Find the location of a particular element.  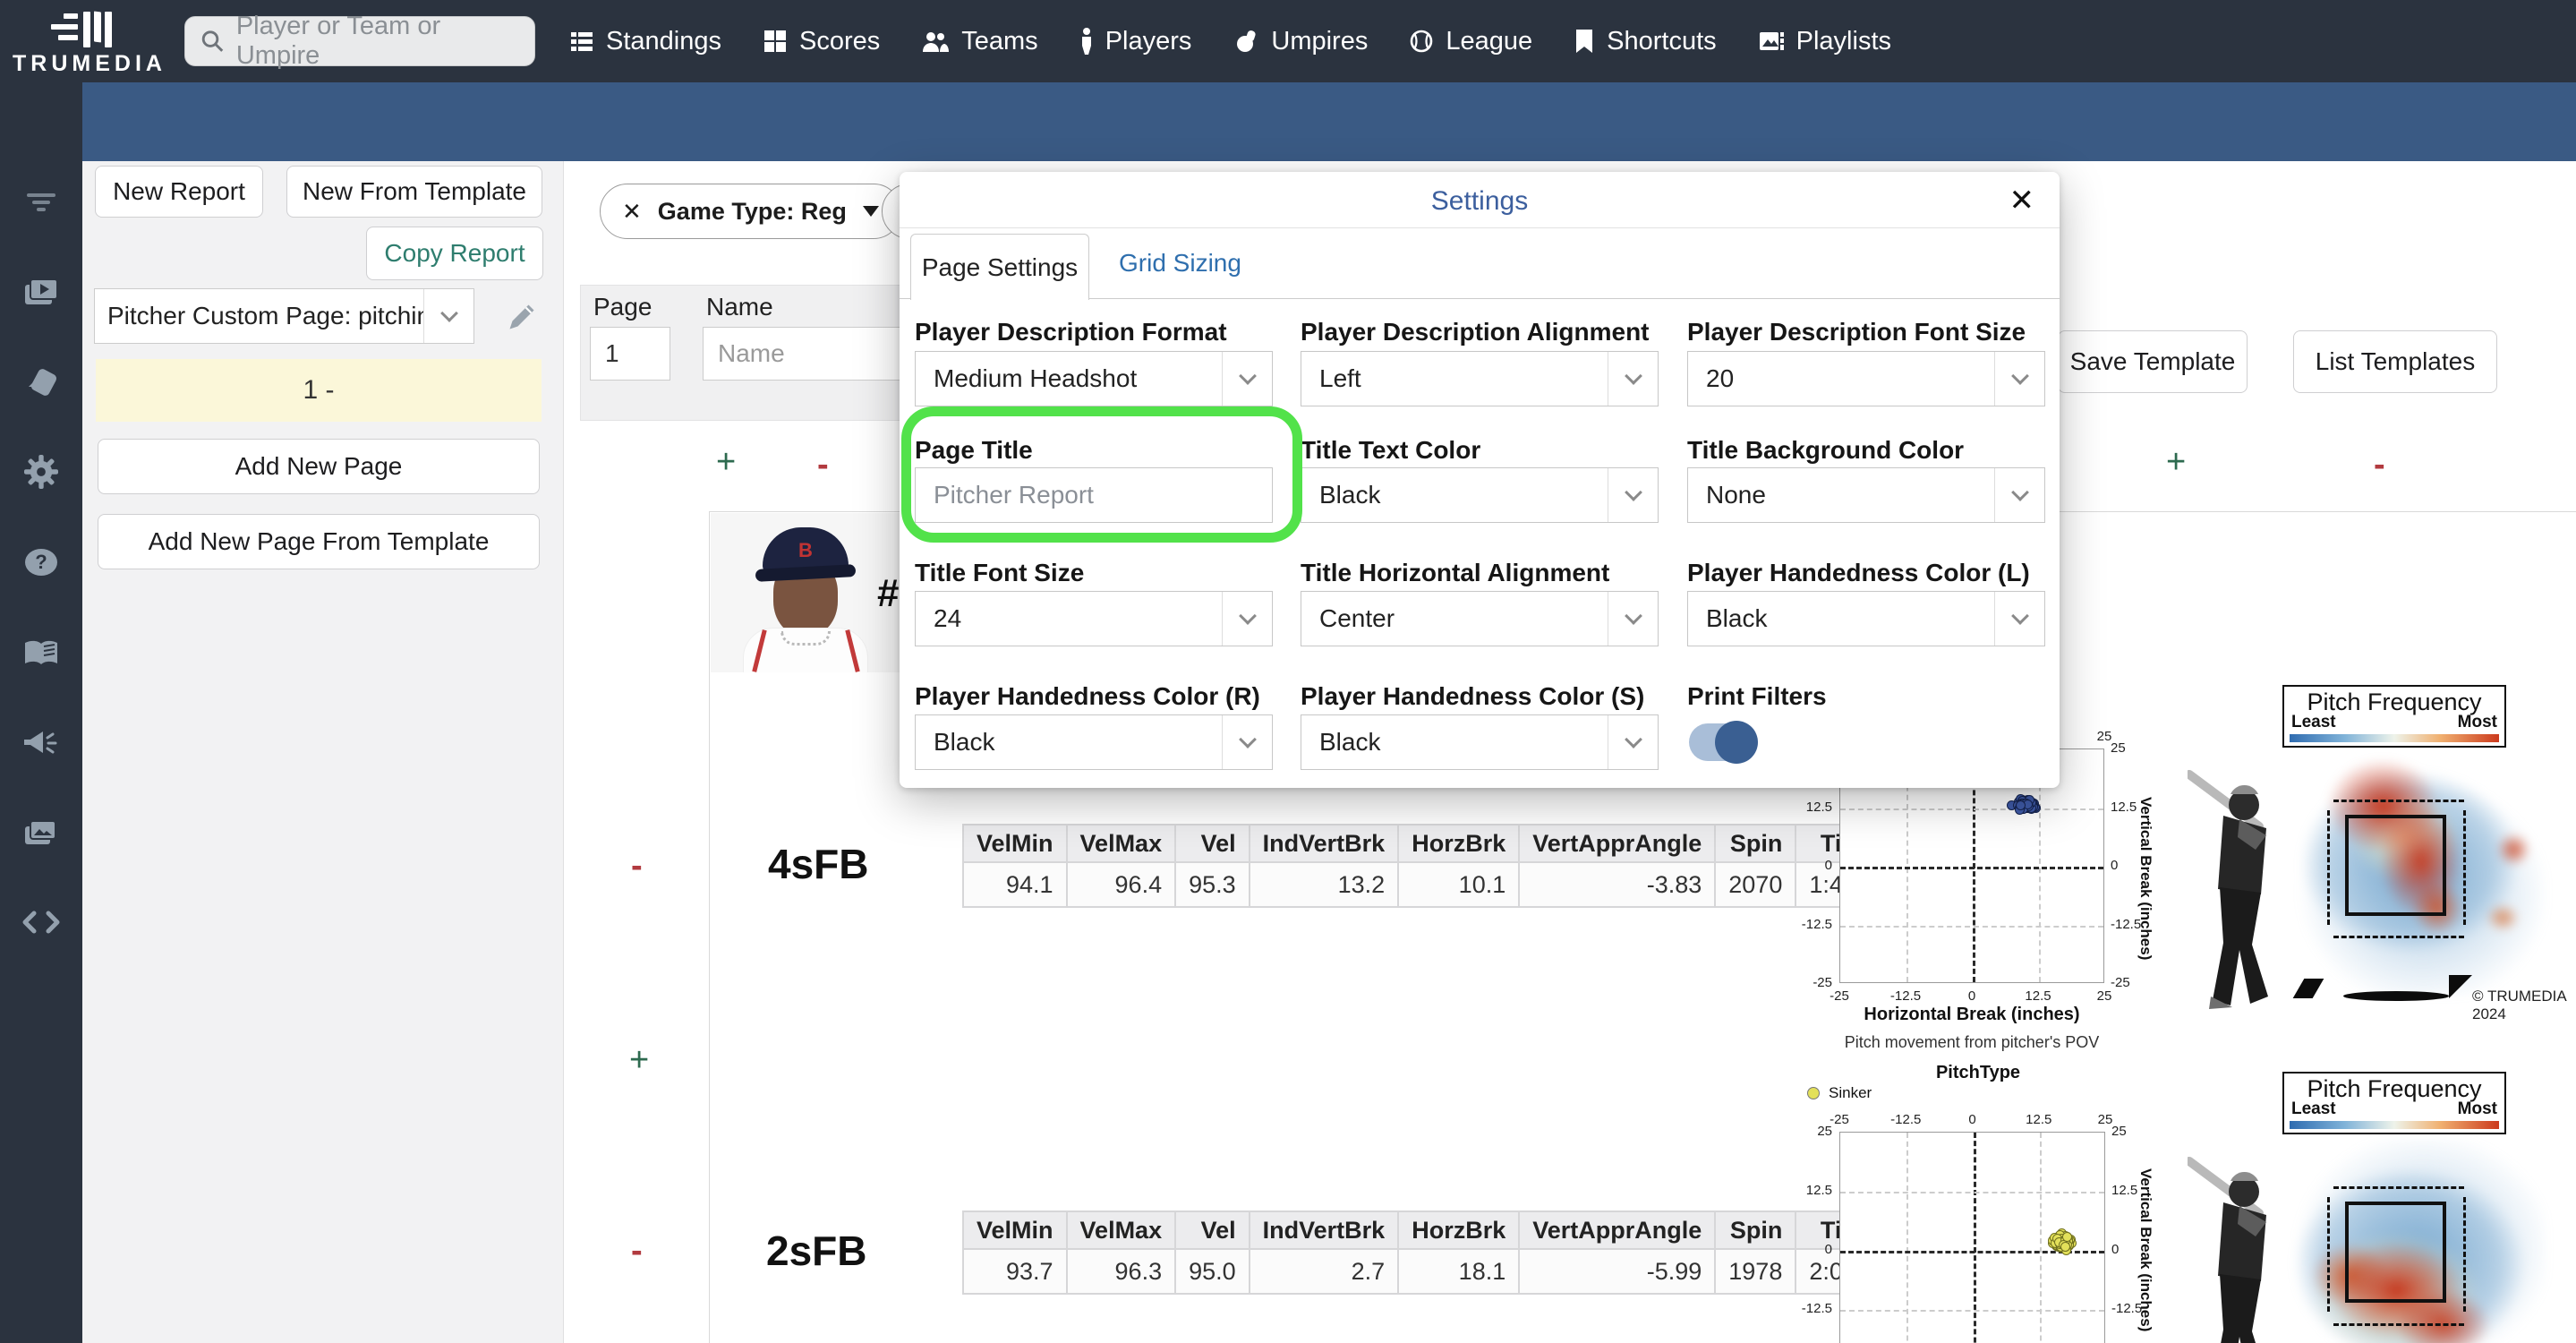

player-handedness-color-l-select: Black is located at coordinates (1866, 618).